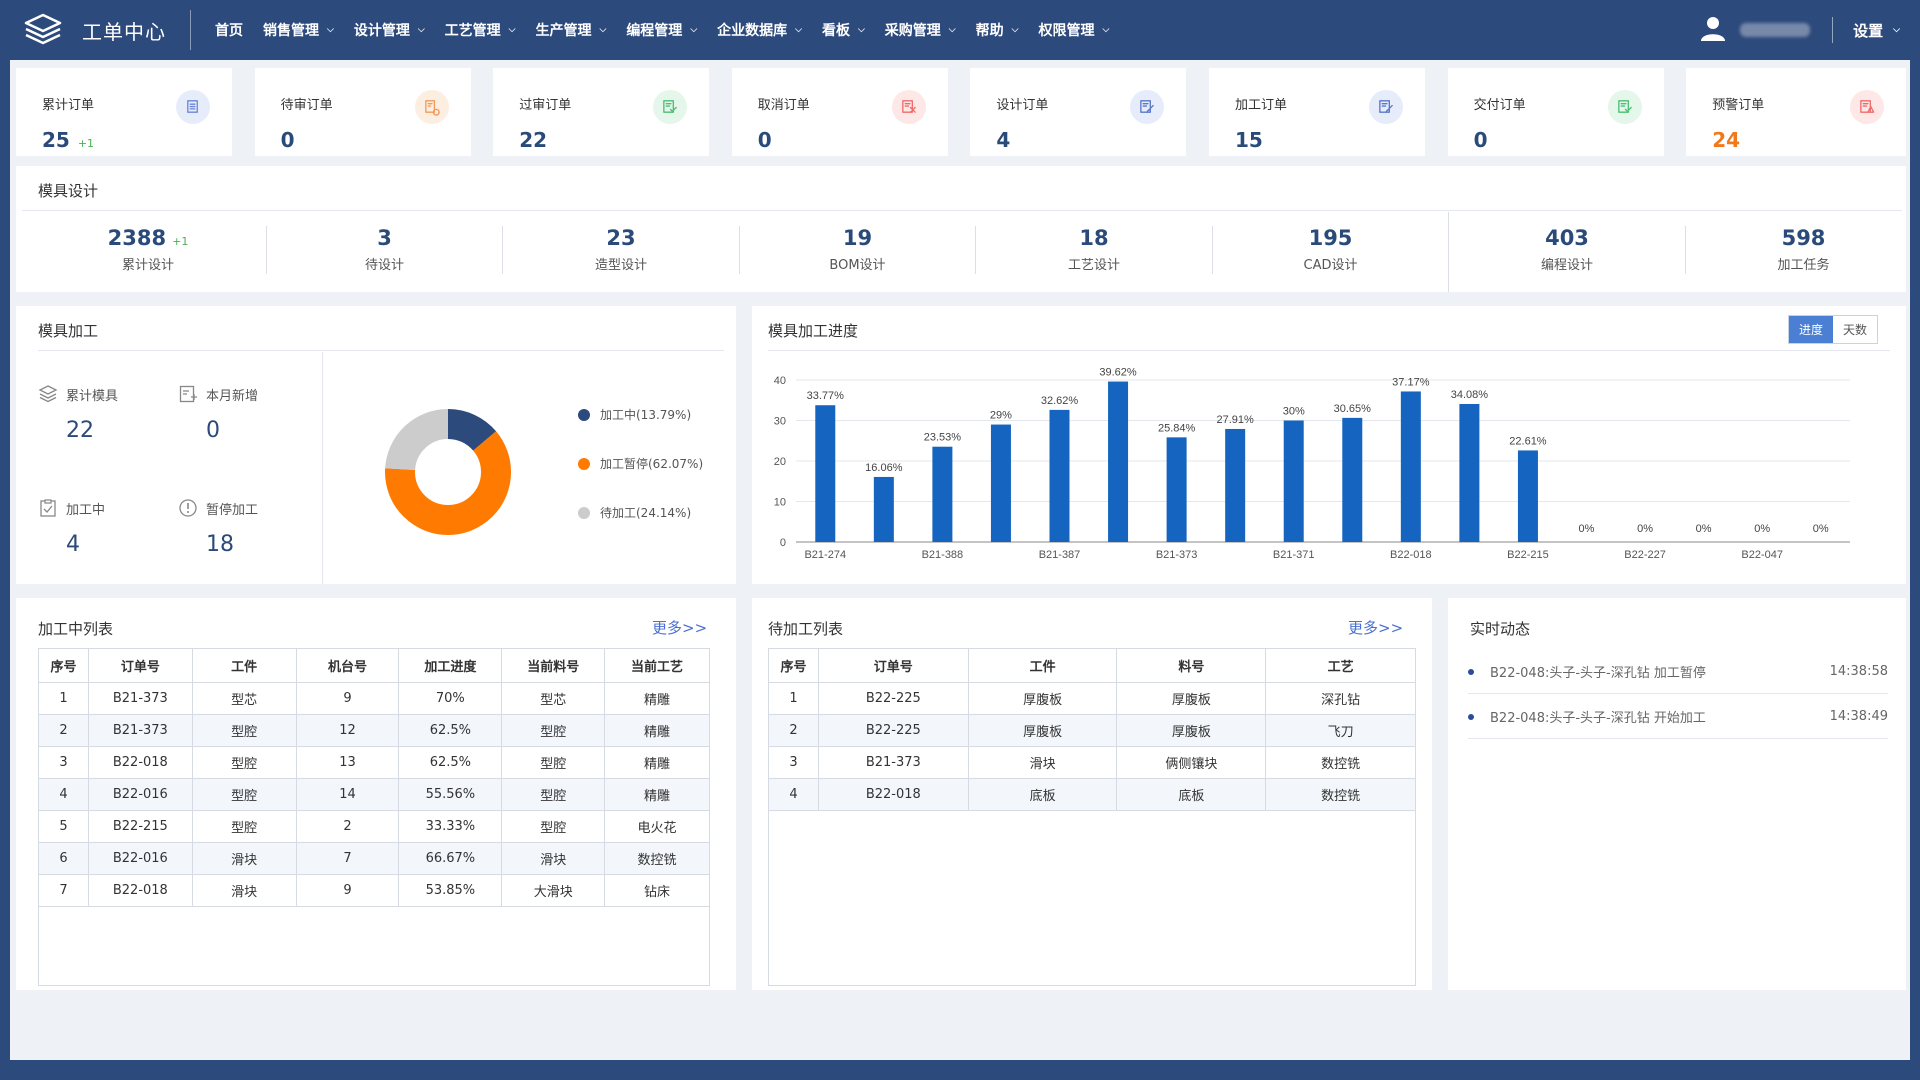  I want to click on processing-cell: 型芯, so click(553, 698).